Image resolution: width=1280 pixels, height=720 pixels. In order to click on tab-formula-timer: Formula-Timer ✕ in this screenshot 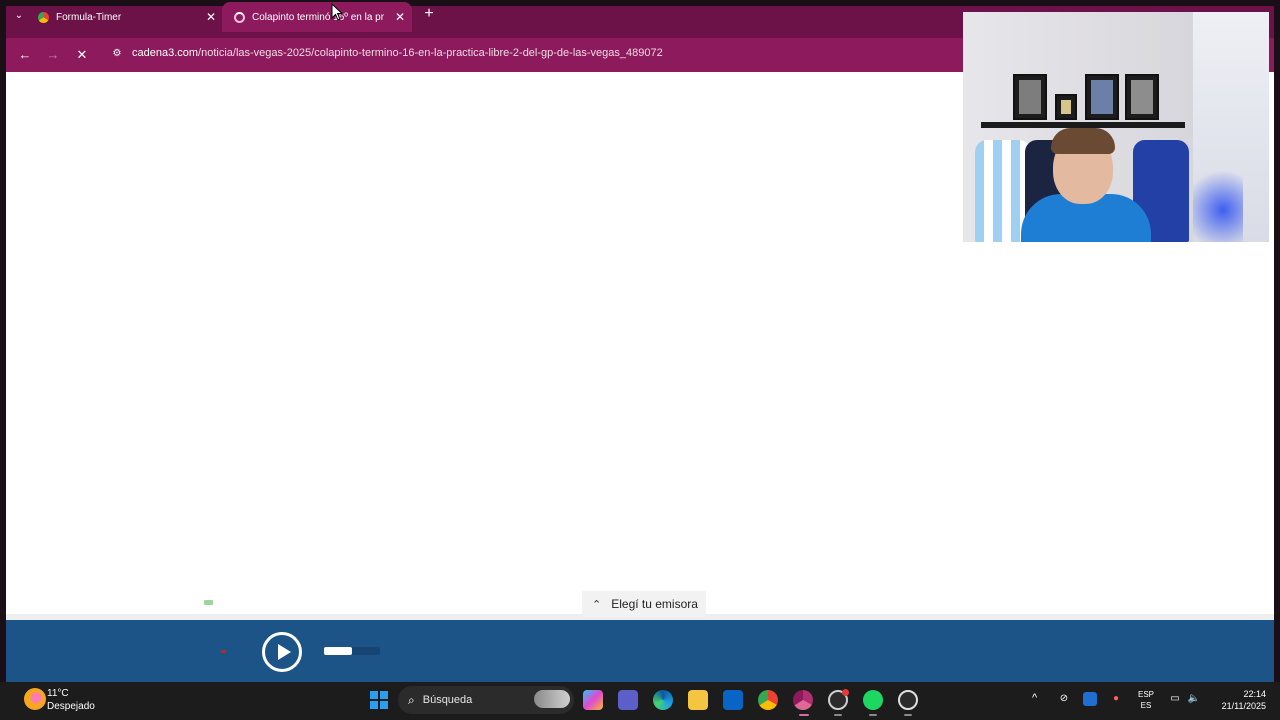, I will do `click(130, 17)`.